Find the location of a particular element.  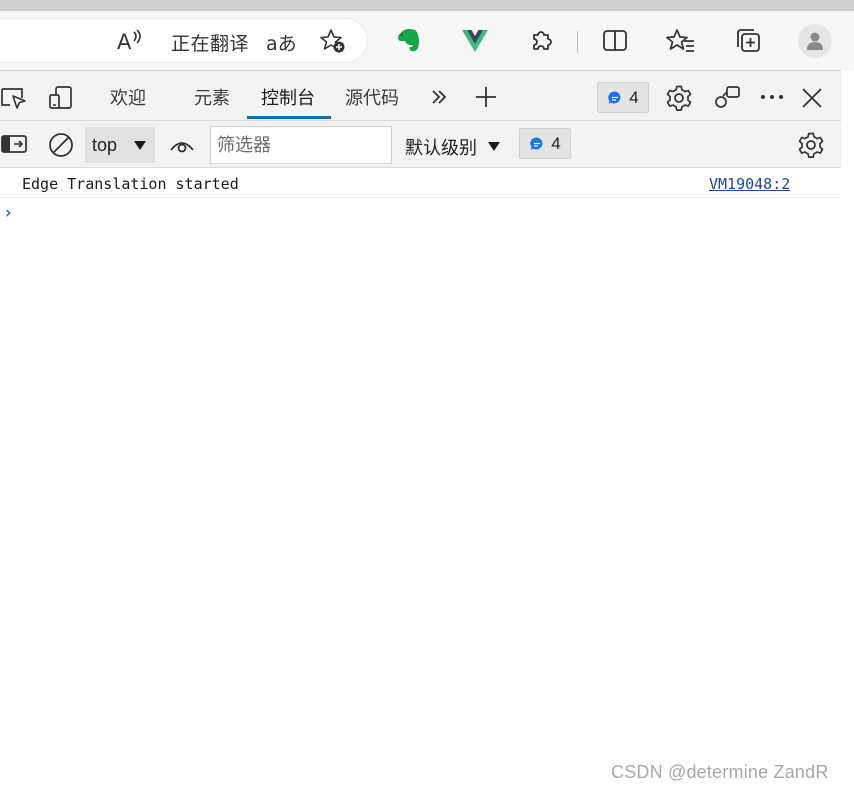

browser-toolbar: A 正在翻译 aあ is located at coordinates (427, 40).